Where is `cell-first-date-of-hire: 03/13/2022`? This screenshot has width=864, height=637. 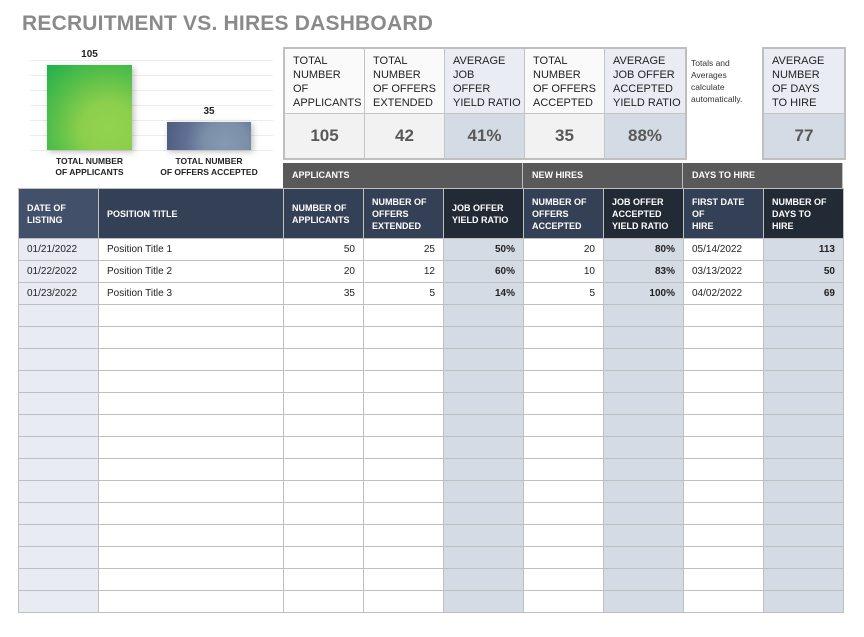
cell-first-date-of-hire: 03/13/2022 is located at coordinates (724, 272).